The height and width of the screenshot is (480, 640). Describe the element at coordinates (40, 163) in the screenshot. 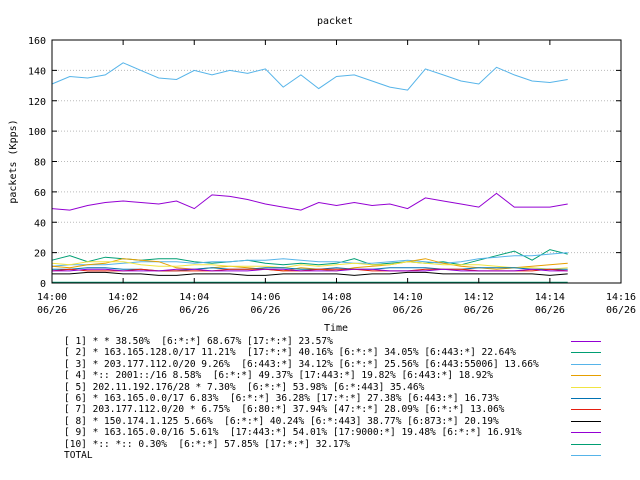

I see `y-tick-label: 80` at that location.